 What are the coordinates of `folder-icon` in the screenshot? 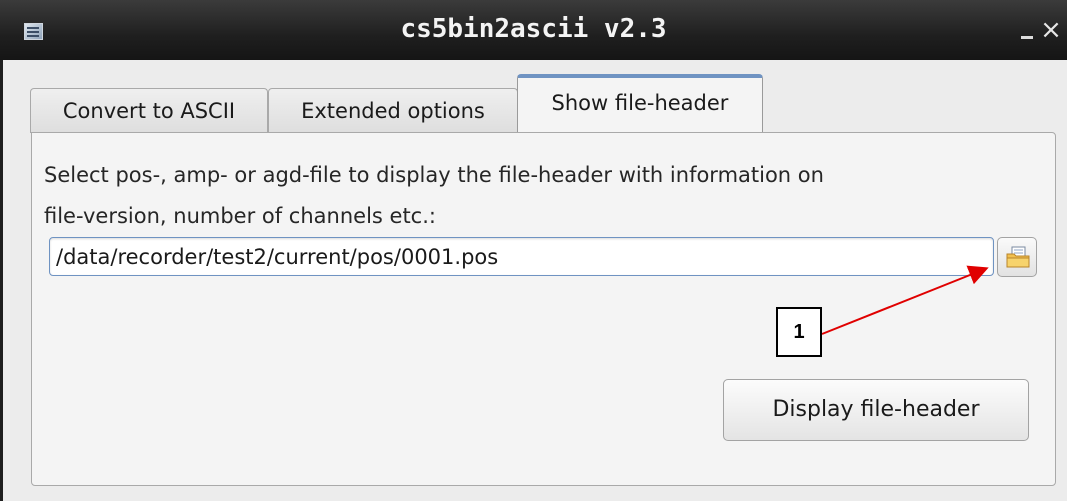 It's located at (1018, 257).